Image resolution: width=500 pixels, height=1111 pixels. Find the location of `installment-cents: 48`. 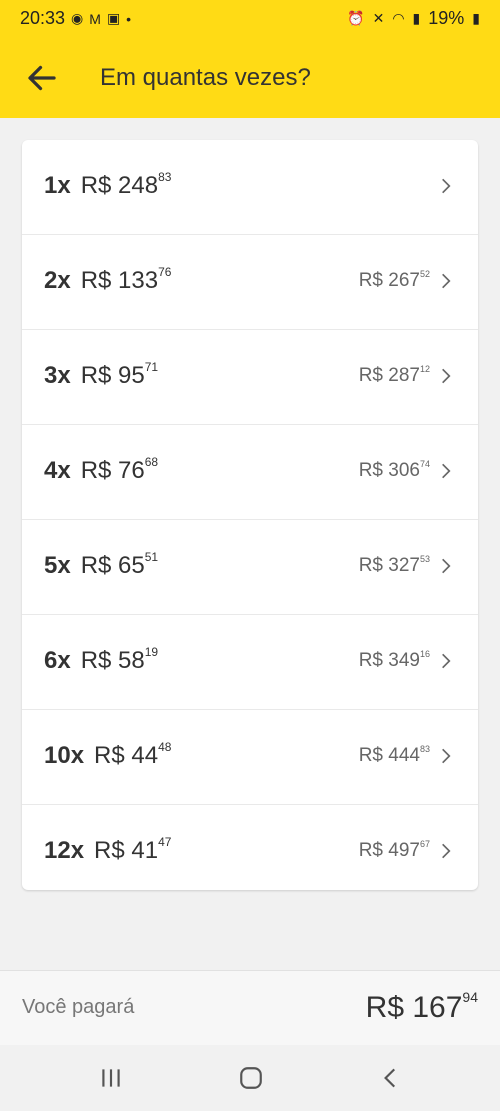

installment-cents: 48 is located at coordinates (165, 747).